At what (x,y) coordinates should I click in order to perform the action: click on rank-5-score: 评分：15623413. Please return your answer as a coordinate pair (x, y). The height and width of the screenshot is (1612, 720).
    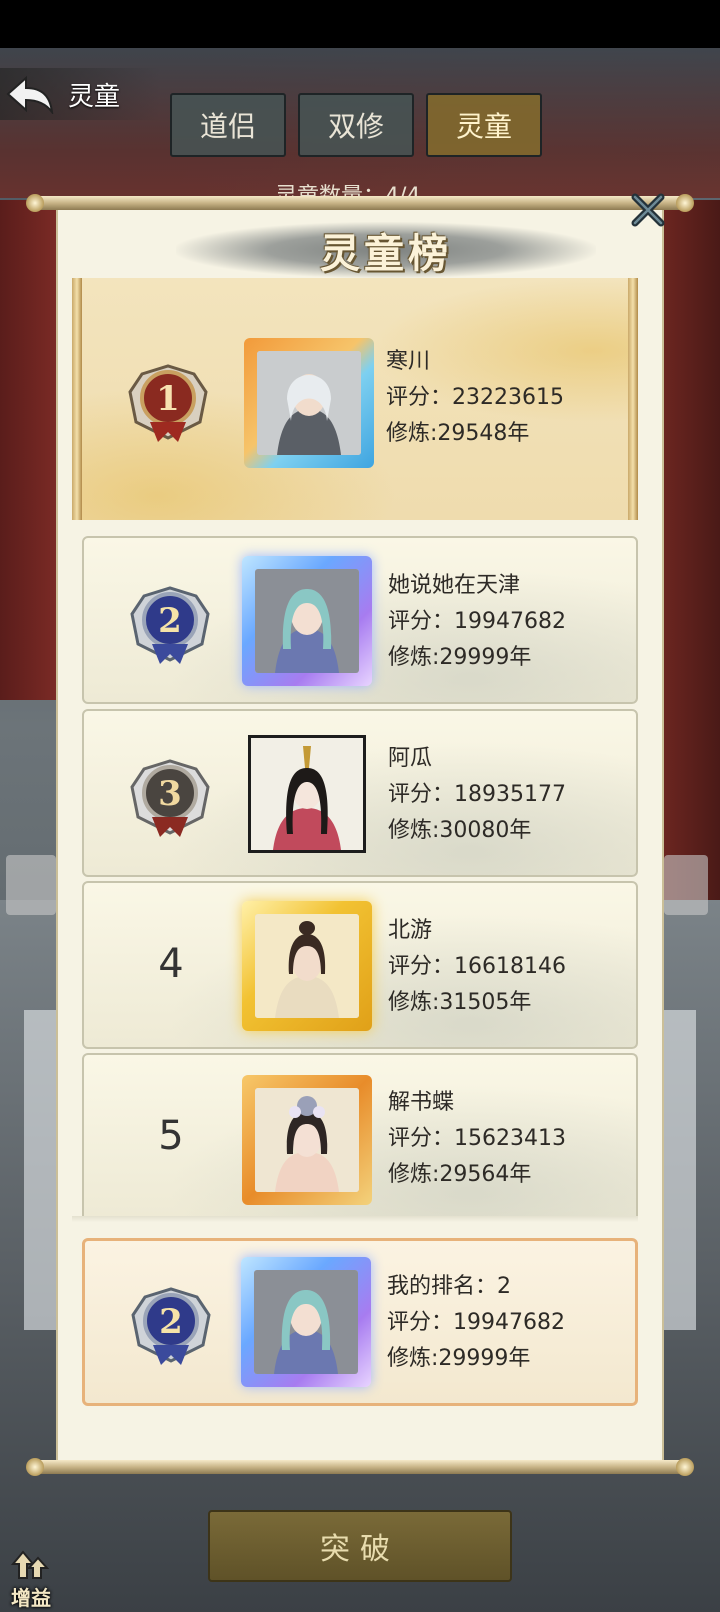
    Looking at the image, I should click on (477, 1138).